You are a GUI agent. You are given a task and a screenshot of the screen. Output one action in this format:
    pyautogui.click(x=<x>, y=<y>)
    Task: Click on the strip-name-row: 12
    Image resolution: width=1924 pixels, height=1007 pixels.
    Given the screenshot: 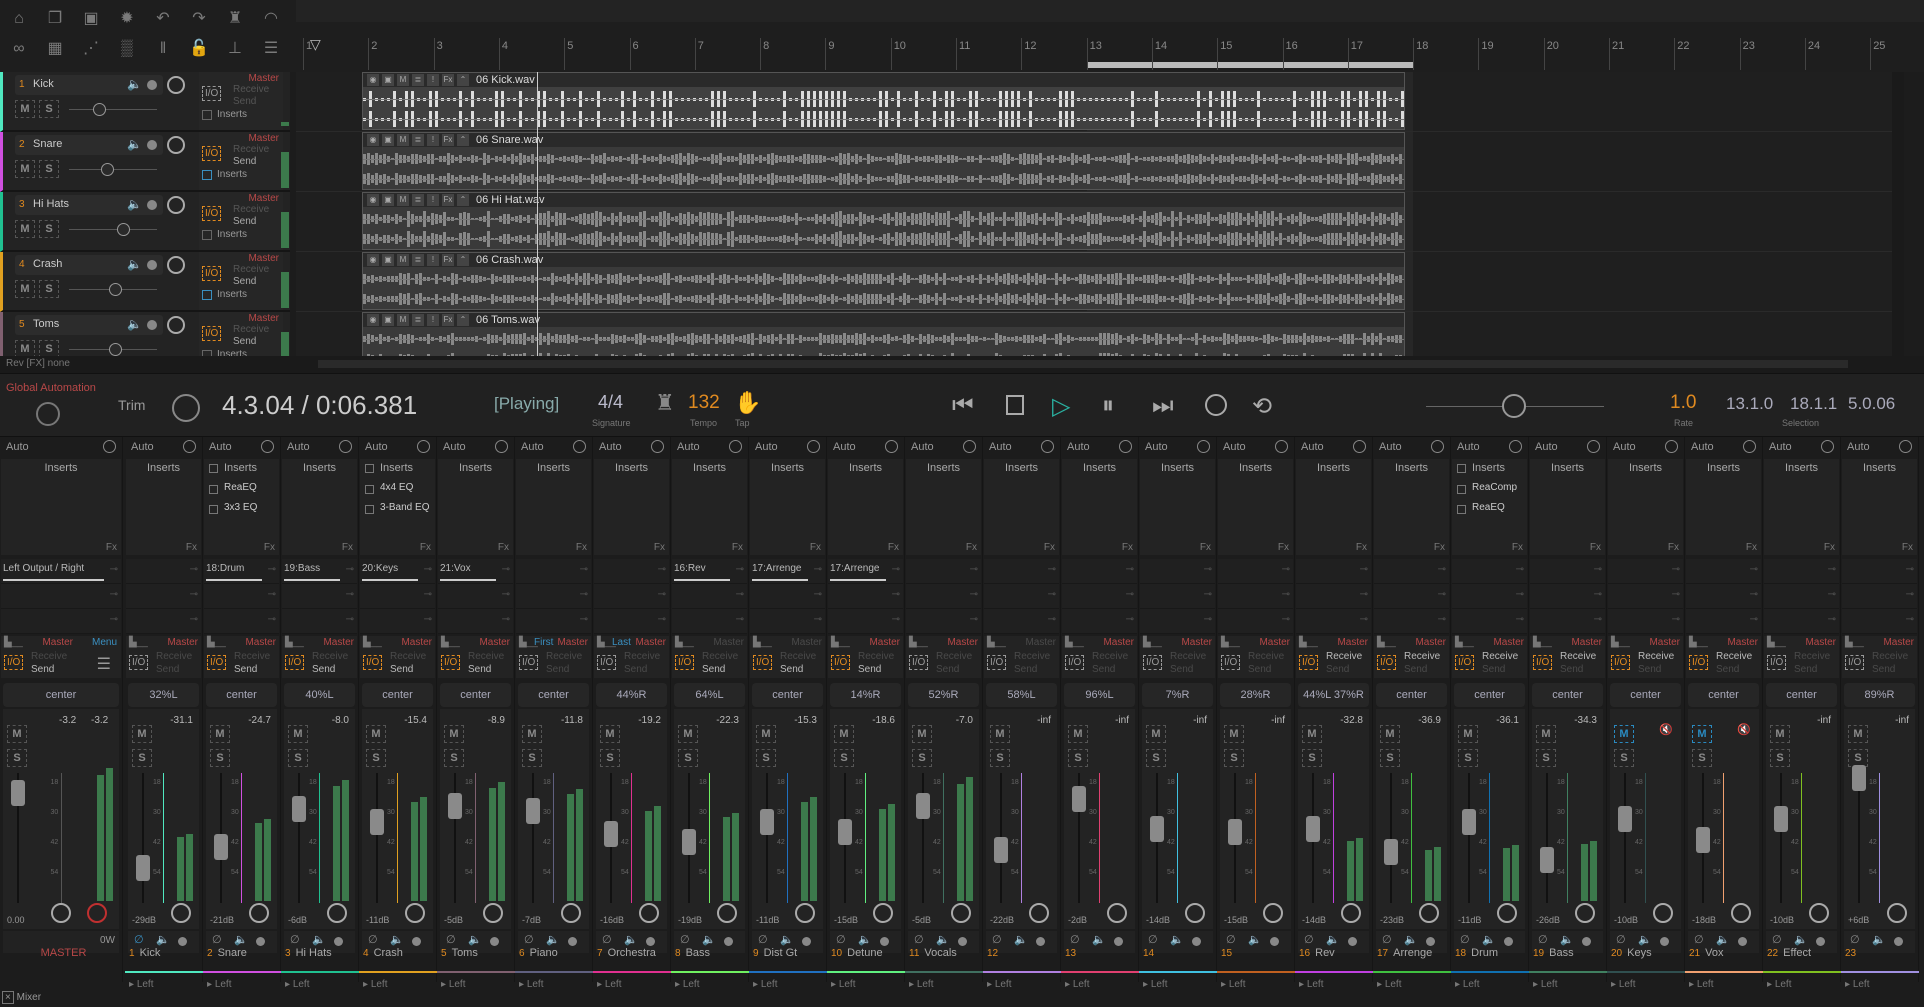 What is the action you would take?
    pyautogui.click(x=1022, y=960)
    